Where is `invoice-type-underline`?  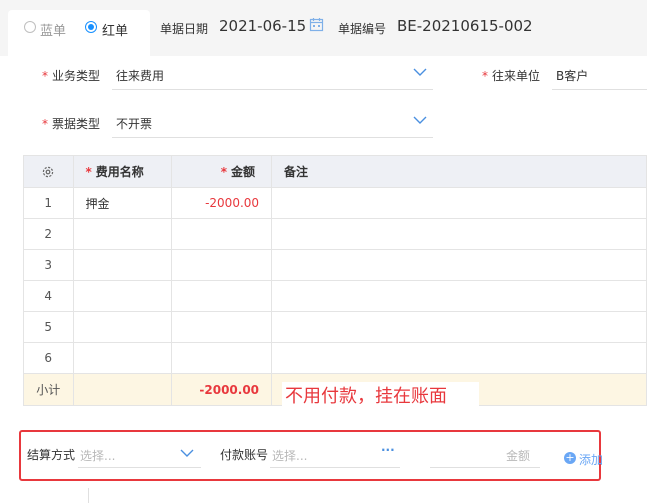
invoice-type-underline is located at coordinates (272, 137).